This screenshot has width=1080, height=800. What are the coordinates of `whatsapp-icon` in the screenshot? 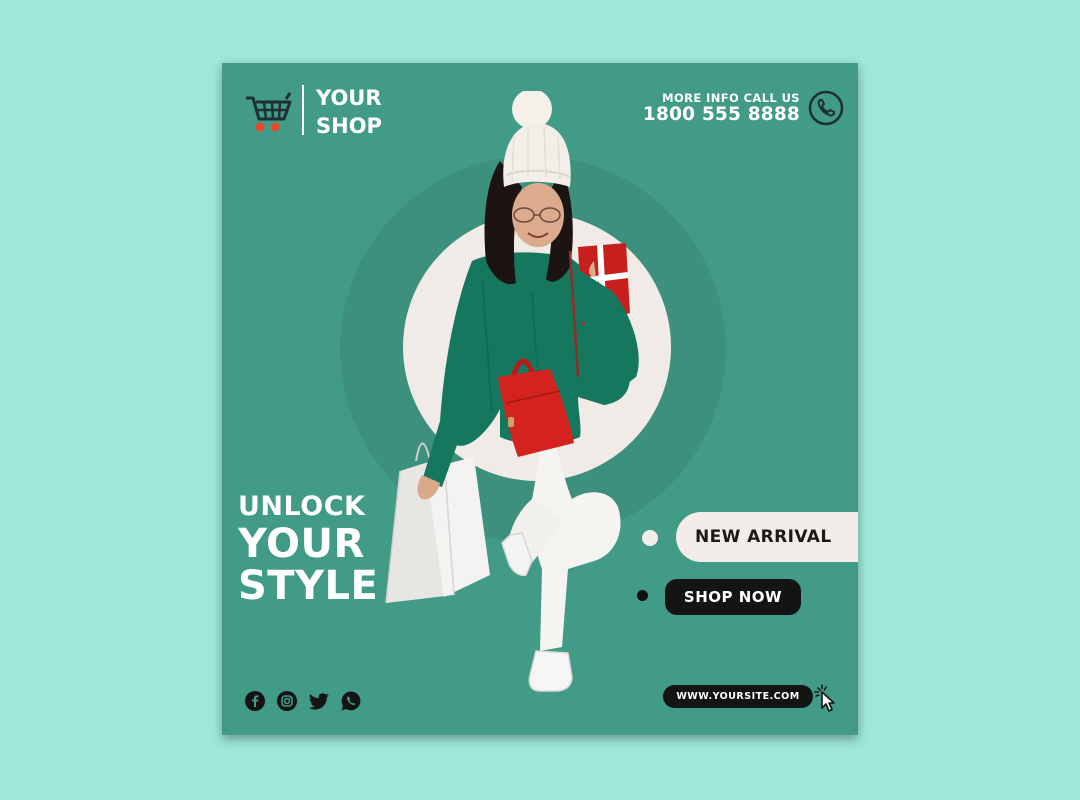 It's located at (351, 701).